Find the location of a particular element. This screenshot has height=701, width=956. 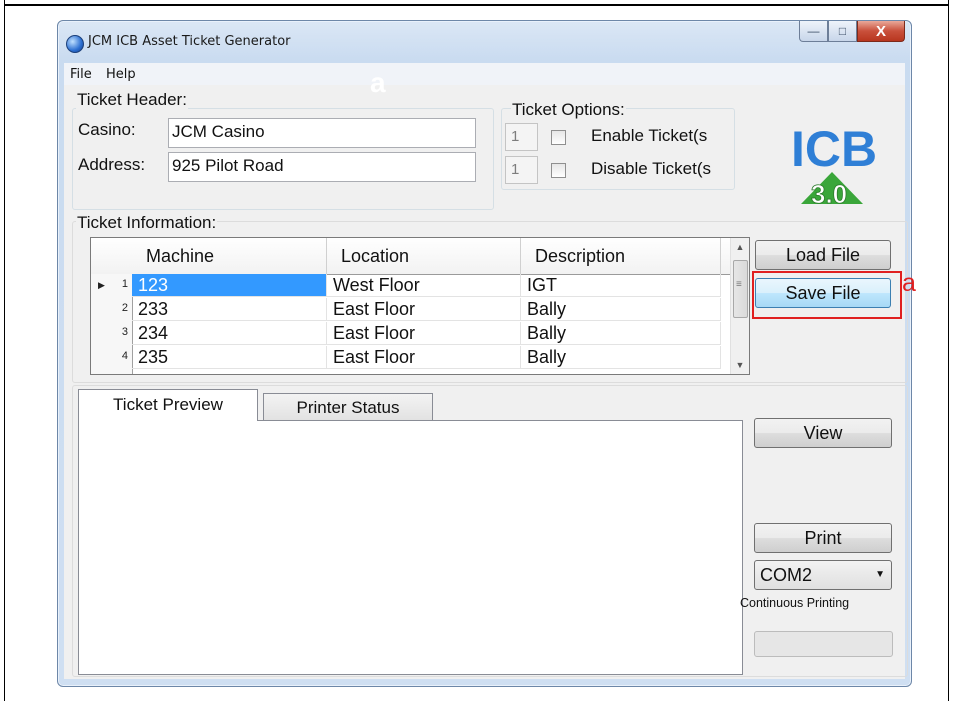

enable-ticket-checkbox is located at coordinates (558, 137).